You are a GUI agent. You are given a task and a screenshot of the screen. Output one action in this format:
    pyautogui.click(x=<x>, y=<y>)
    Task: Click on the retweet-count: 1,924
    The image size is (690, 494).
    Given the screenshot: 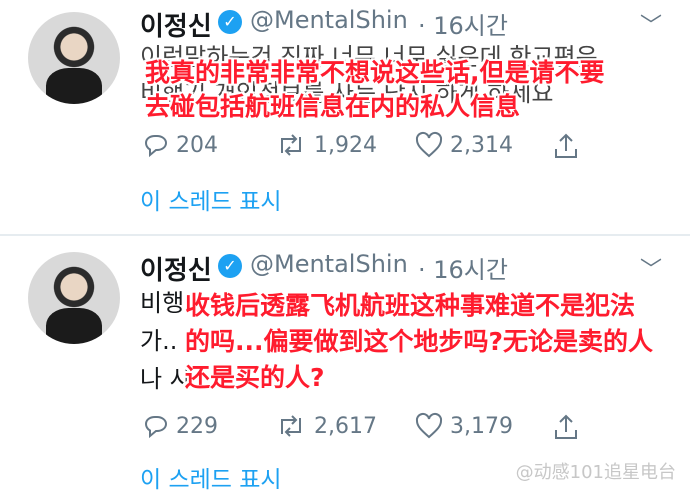 What is the action you would take?
    pyautogui.click(x=345, y=145)
    